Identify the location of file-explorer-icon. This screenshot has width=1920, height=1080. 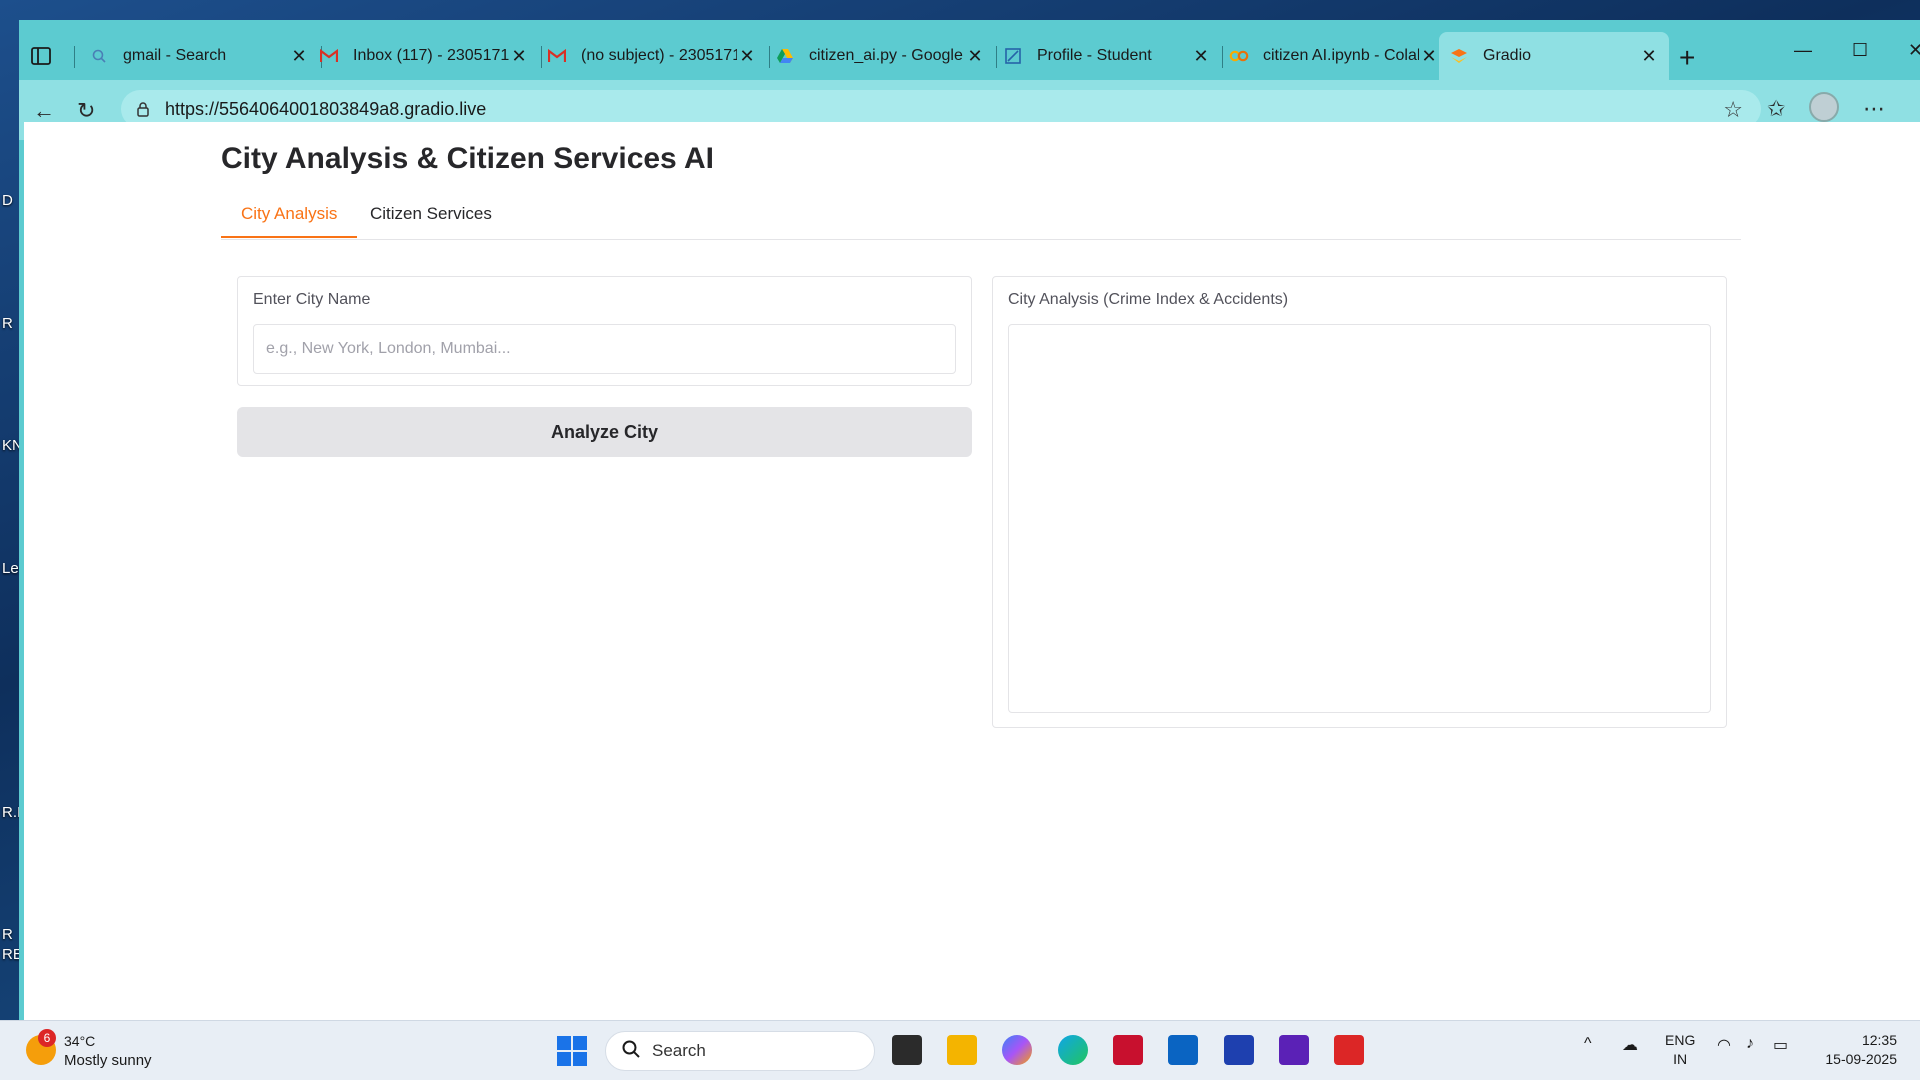
(962, 1050).